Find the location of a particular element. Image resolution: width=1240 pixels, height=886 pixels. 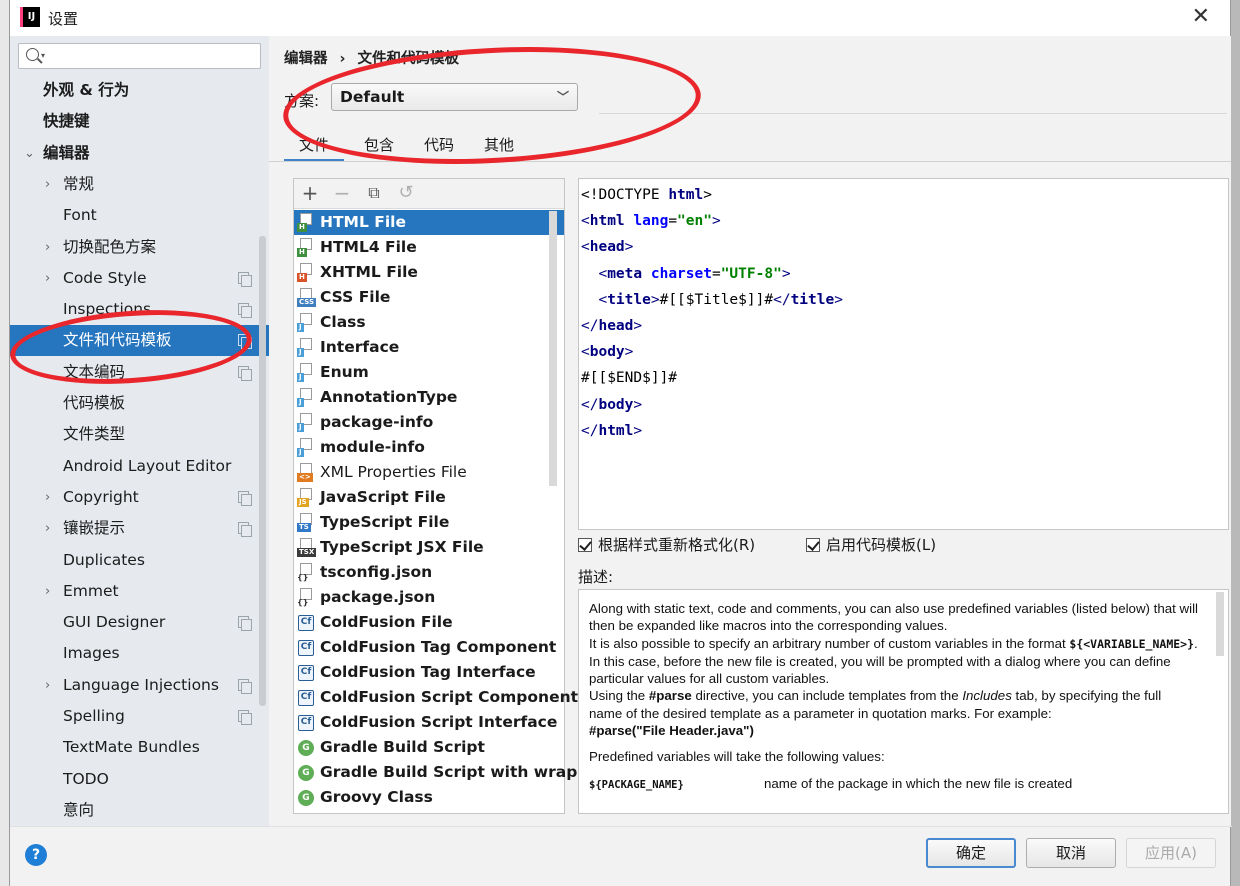

chevron-down-icon: ⌄ is located at coordinates (29, 153).